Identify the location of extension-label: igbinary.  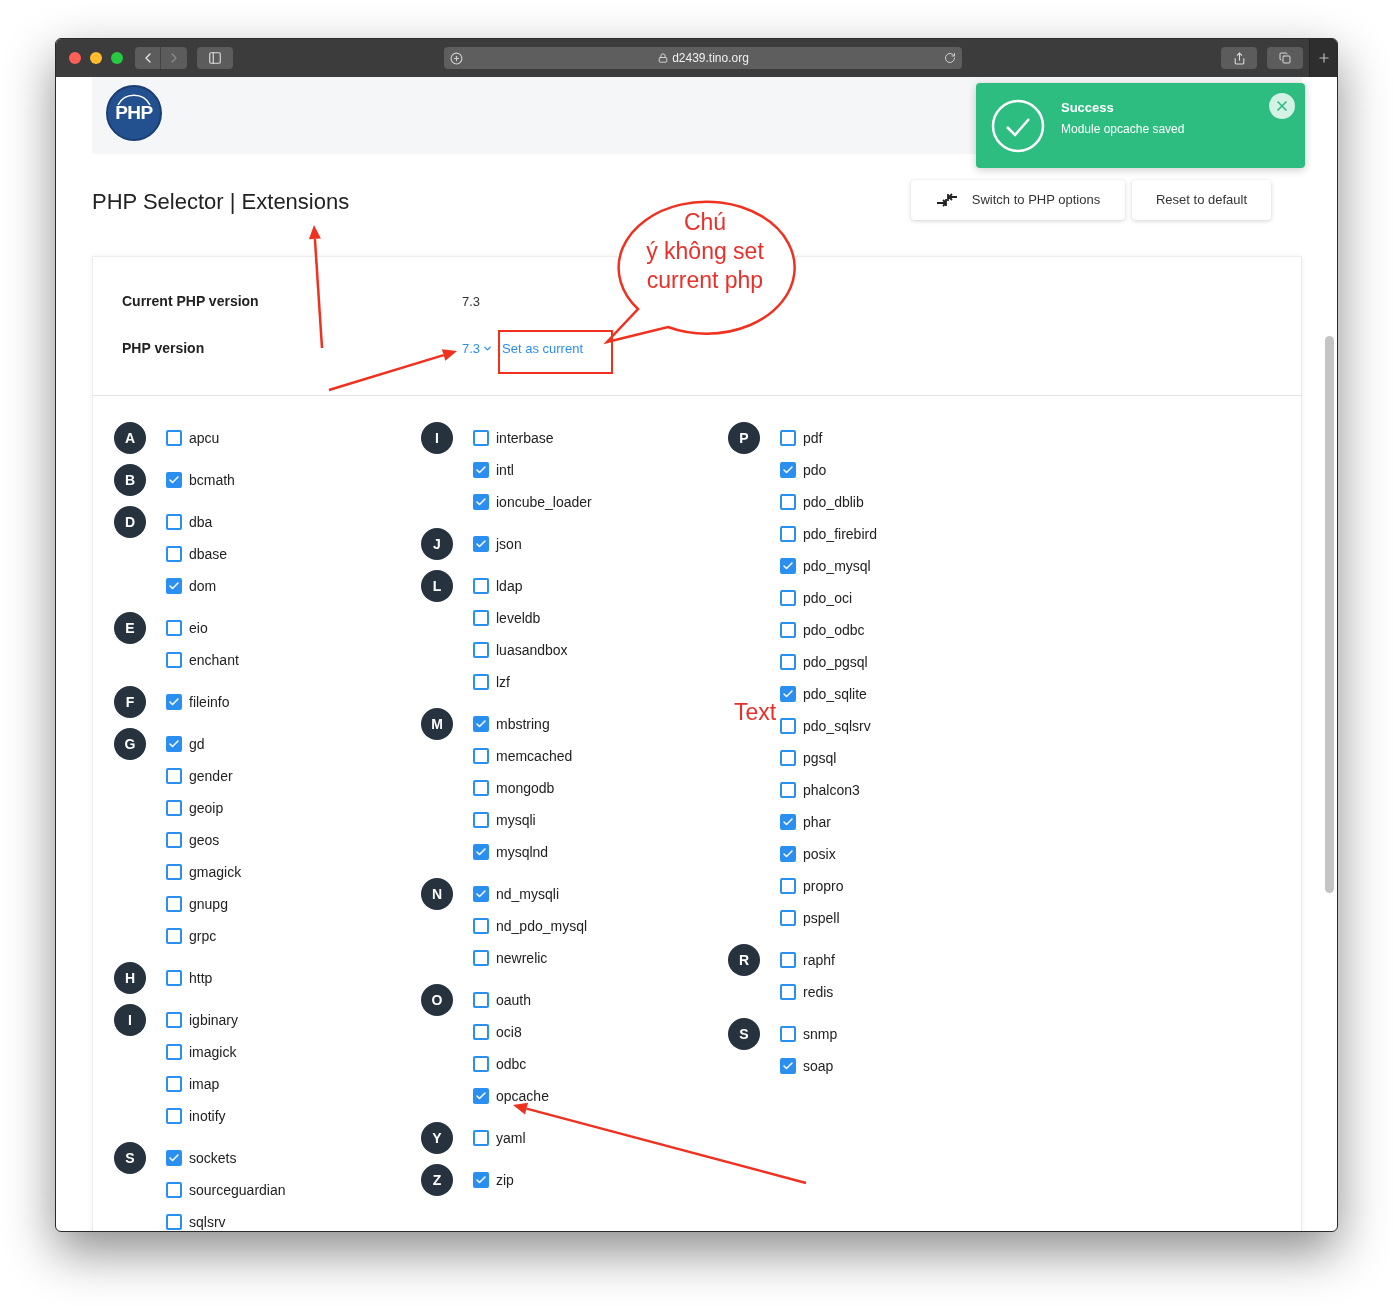
(214, 1020).